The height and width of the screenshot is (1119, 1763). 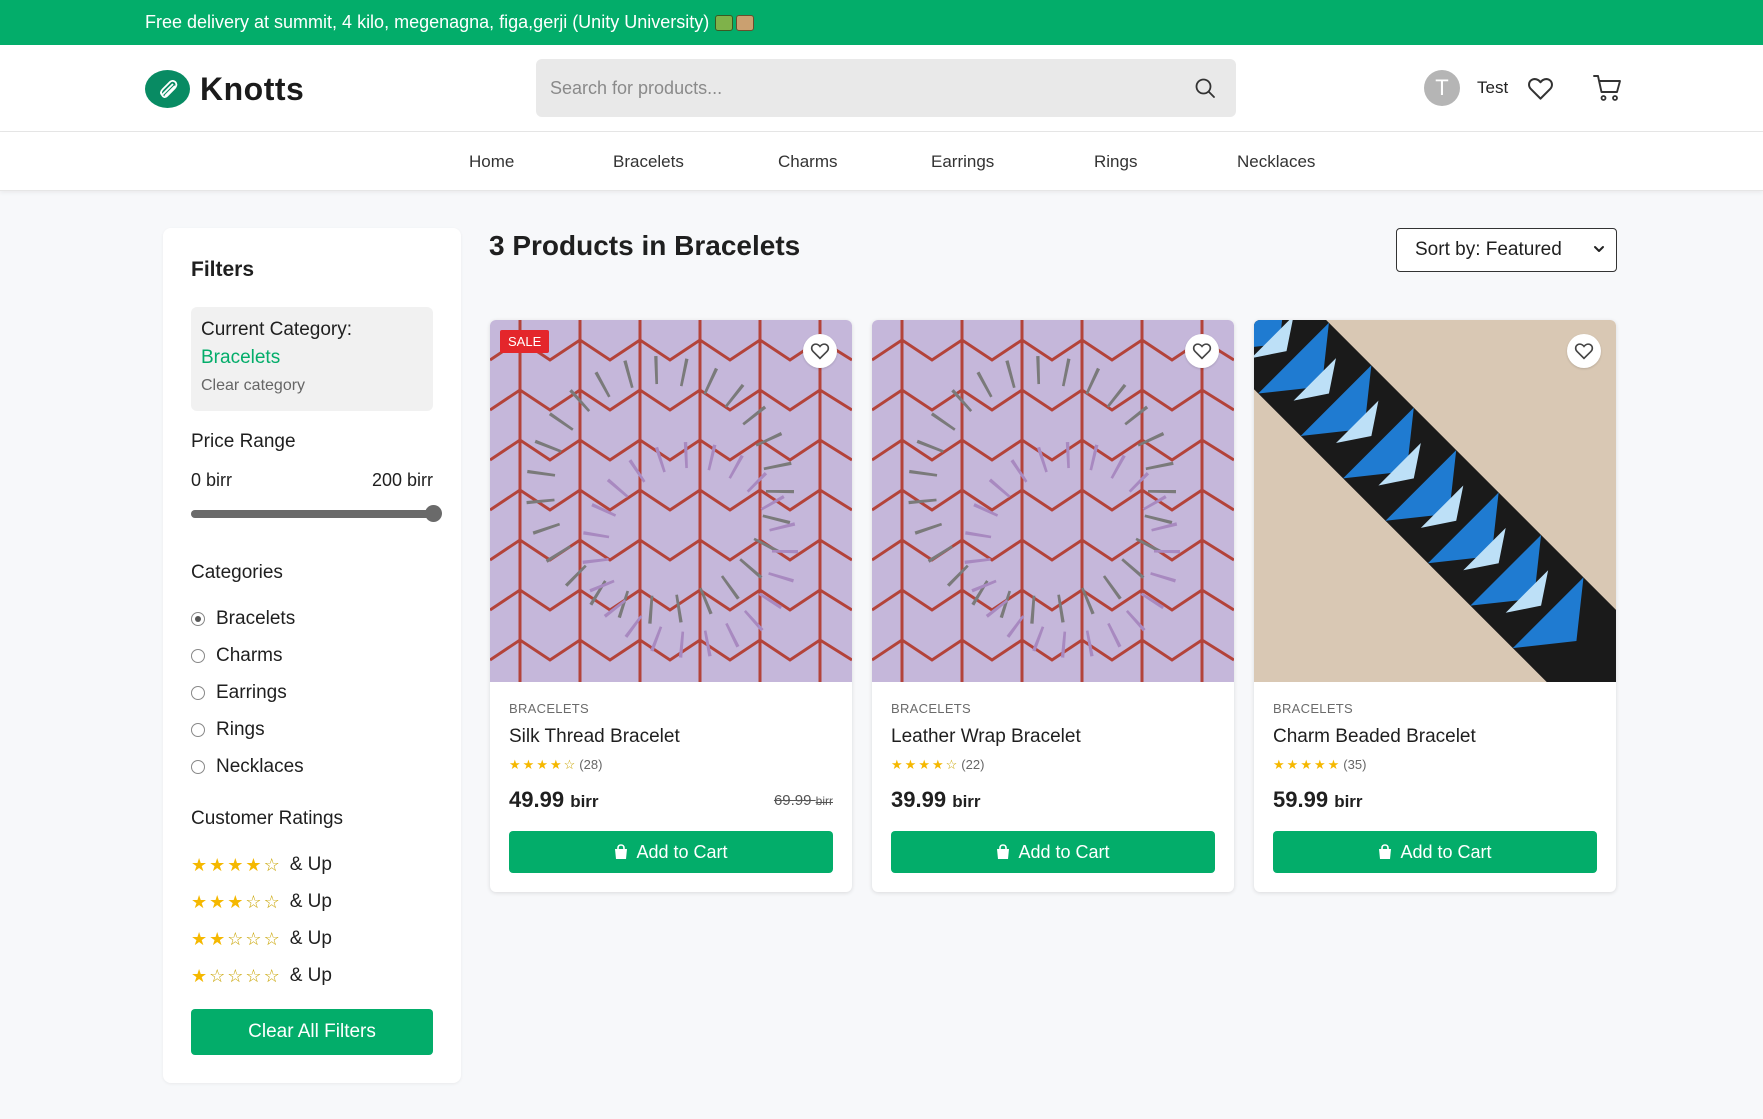 I want to click on category-list: Bracelets Charms Earrings Rings Necklaces, so click(x=247, y=692).